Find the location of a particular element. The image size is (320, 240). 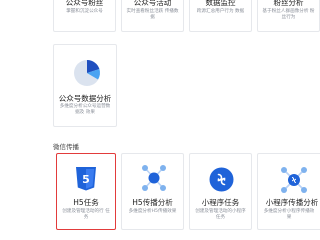

card-desc: 多维度分析小程序传播效果 is located at coordinates (289, 214).